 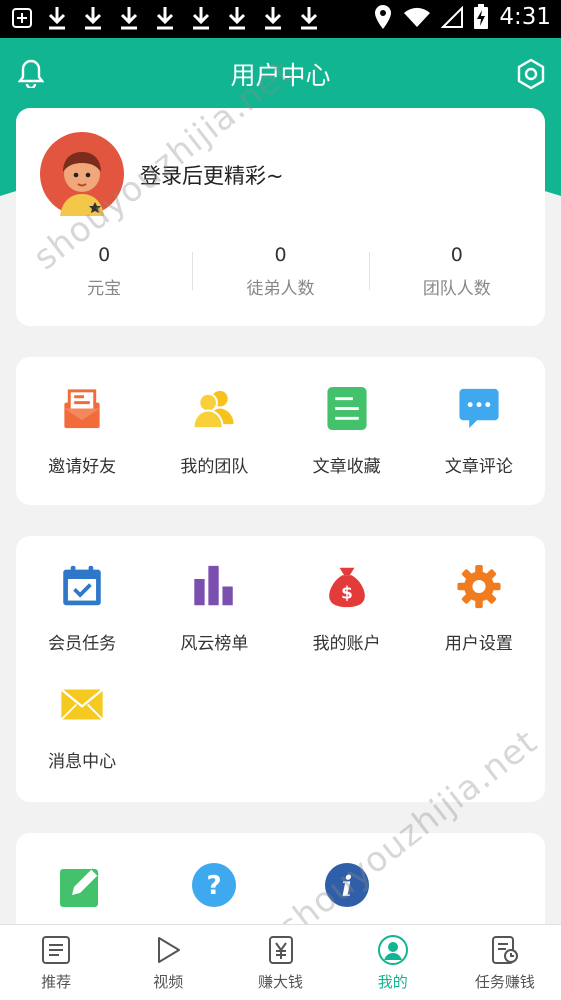 What do you see at coordinates (212, 175) in the screenshot?
I see `login-prompt: 登录后更精彩~` at bounding box center [212, 175].